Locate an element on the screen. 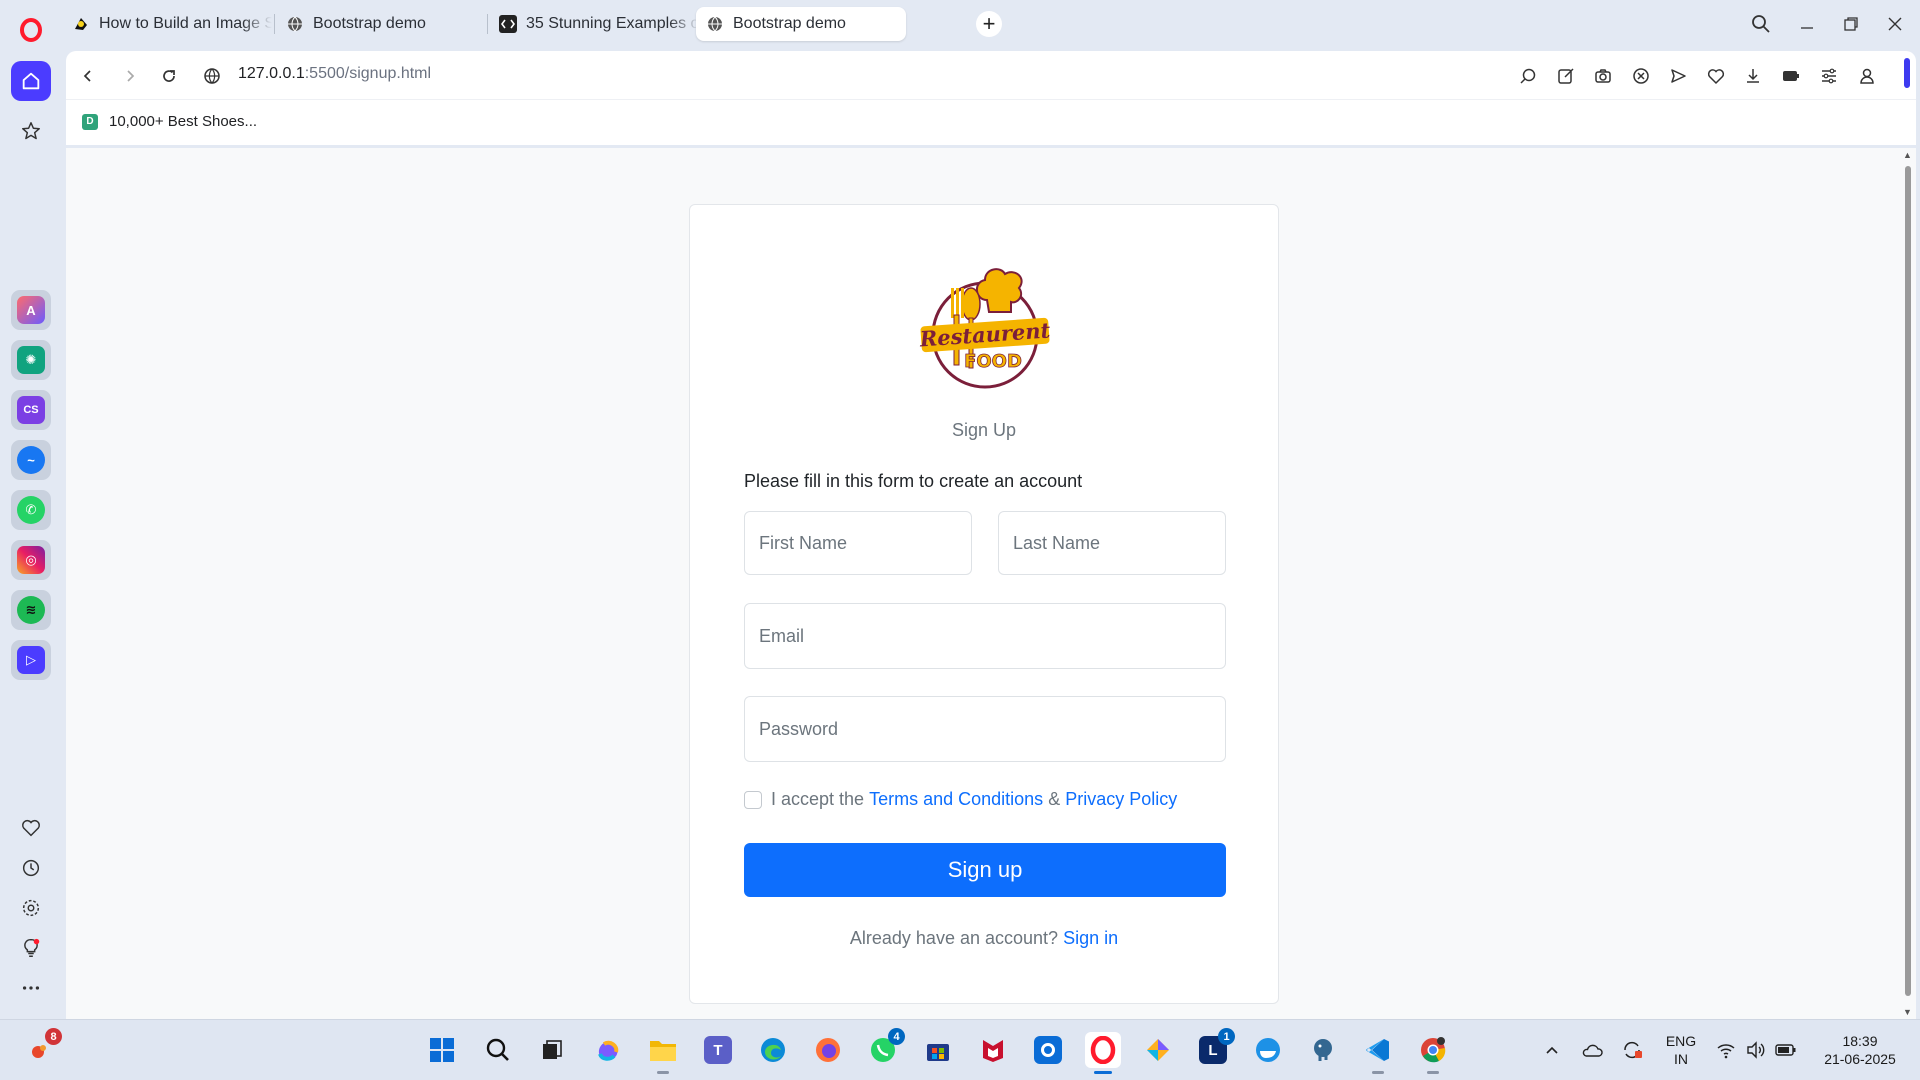 This screenshot has width=1920, height=1080. search-icon is located at coordinates (498, 1050).